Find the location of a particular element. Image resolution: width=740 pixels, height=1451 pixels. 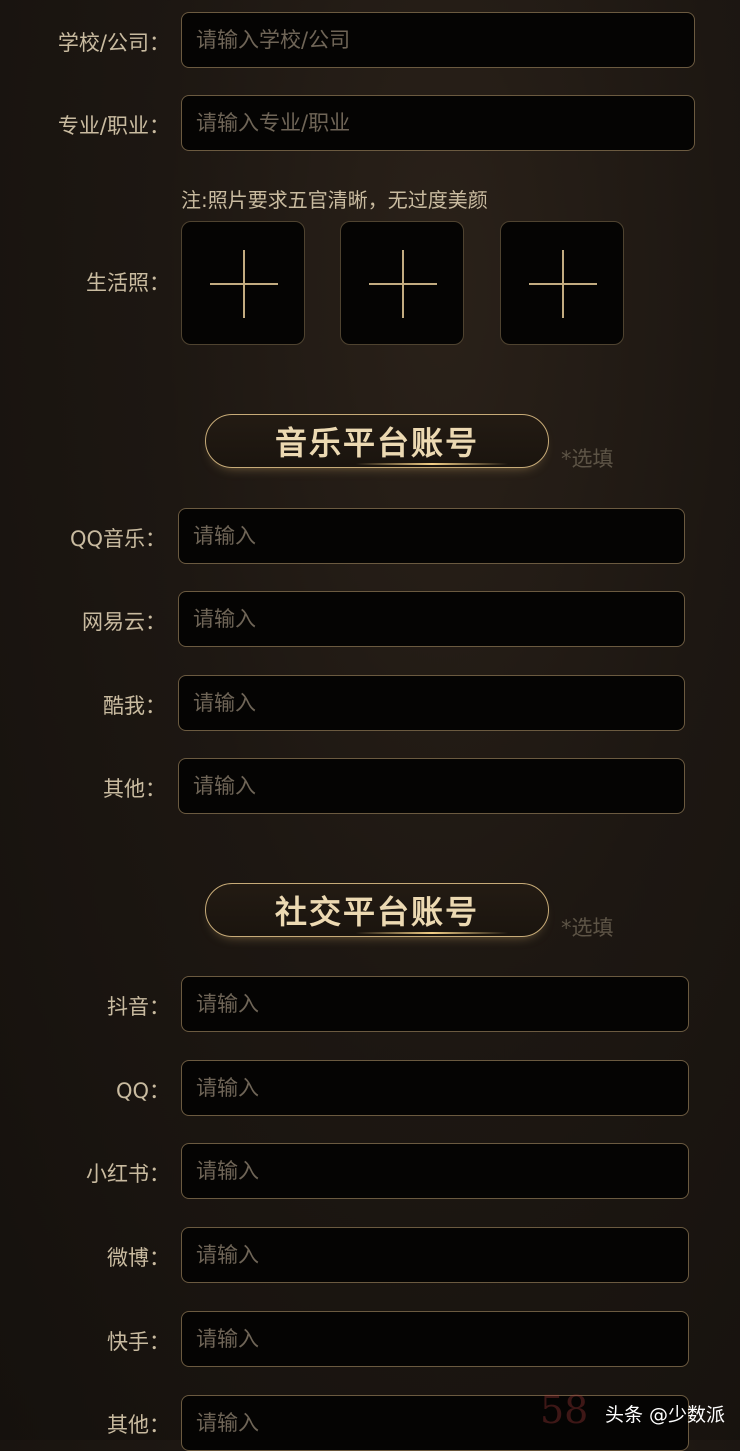

netease-field is located at coordinates (431, 619).